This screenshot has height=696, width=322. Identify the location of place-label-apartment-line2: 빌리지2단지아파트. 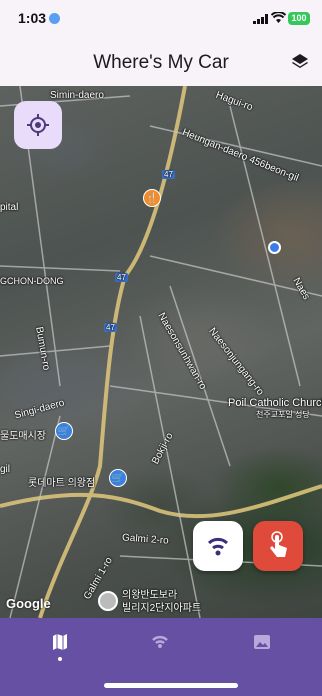
(162, 608).